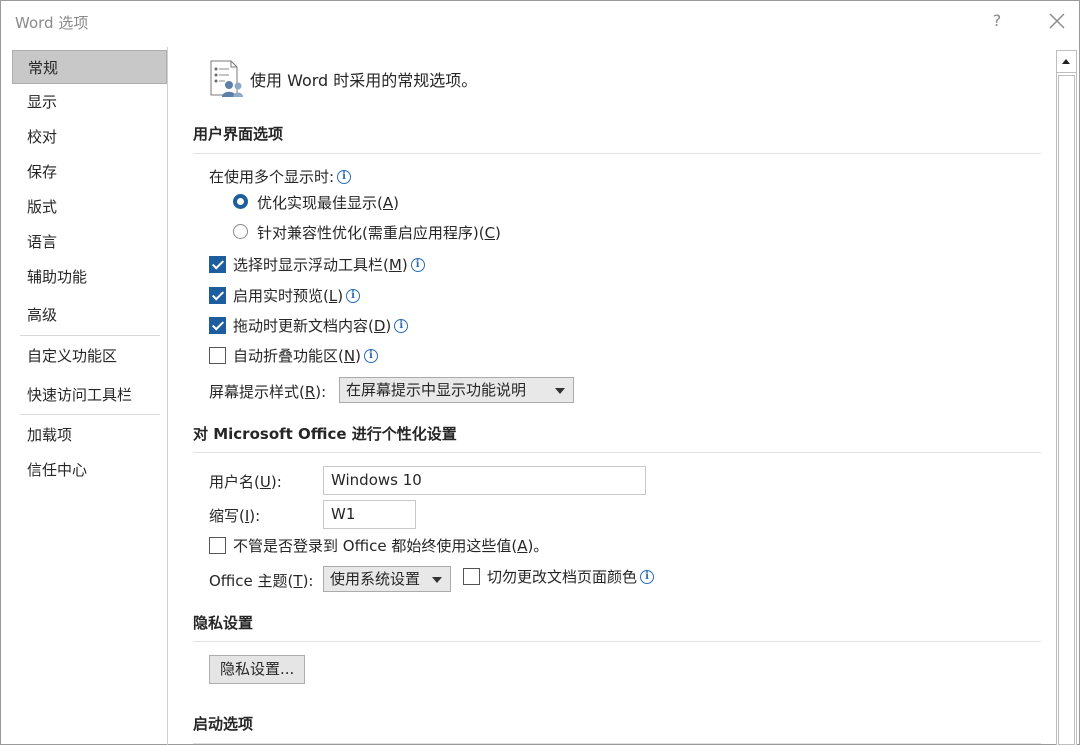  I want to click on scroll-thumb, so click(1066, 410).